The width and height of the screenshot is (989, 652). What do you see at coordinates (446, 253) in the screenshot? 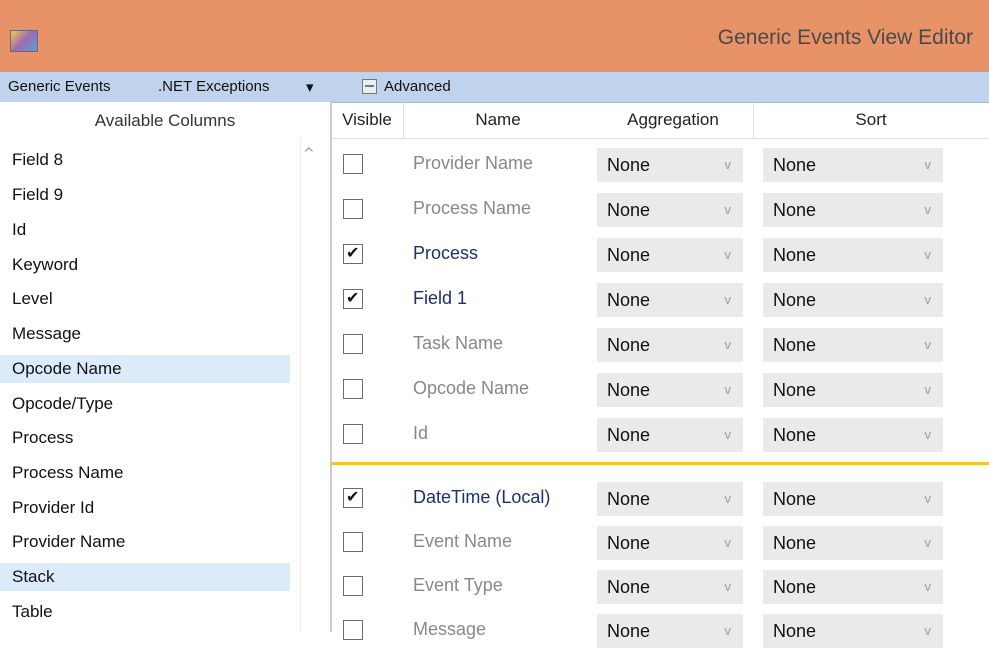
I see `column-name: Process` at bounding box center [446, 253].